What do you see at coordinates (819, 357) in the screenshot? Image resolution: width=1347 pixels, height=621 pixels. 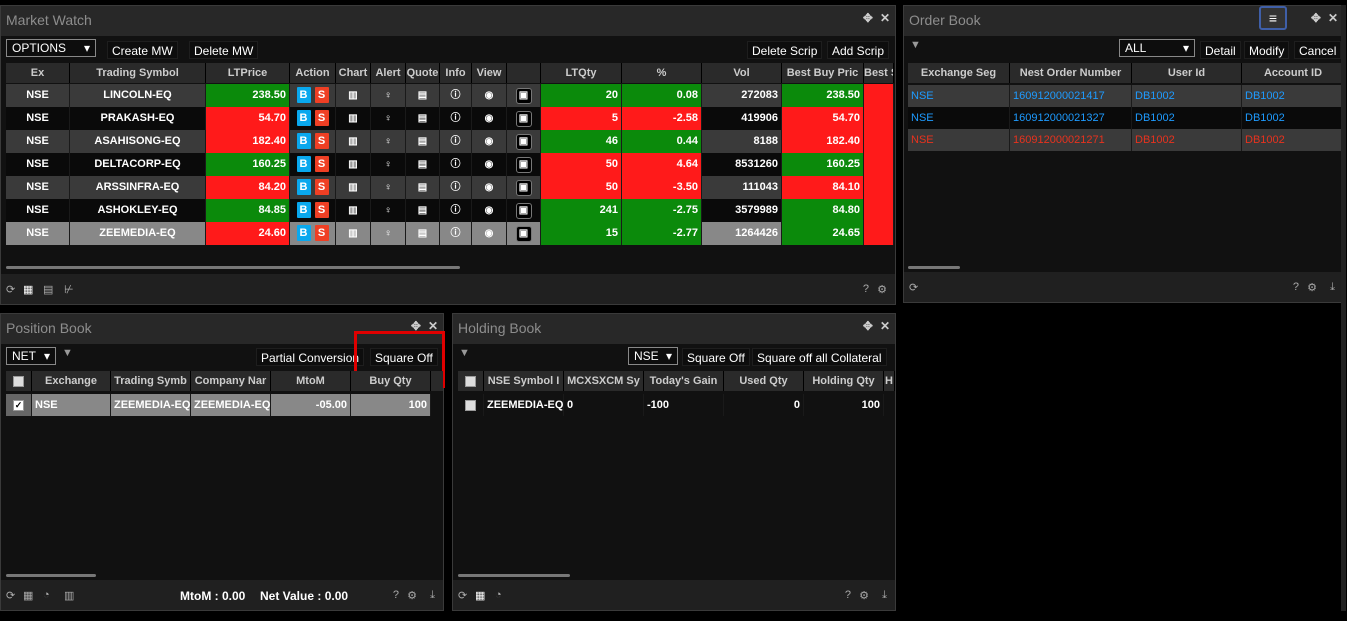 I see `square-off-all-collateral-button: Square off all Collateral` at bounding box center [819, 357].